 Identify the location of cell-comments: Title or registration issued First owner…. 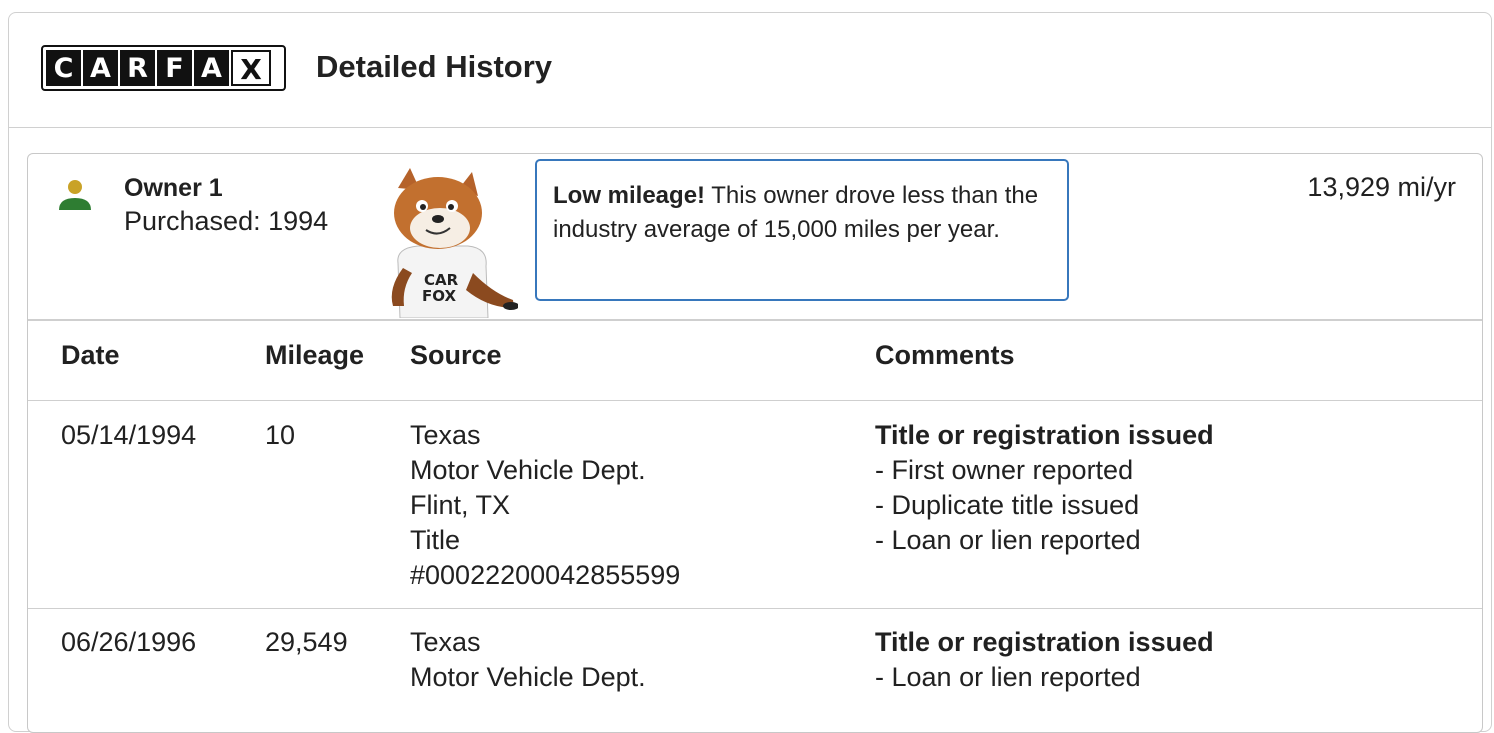
(1044, 488).